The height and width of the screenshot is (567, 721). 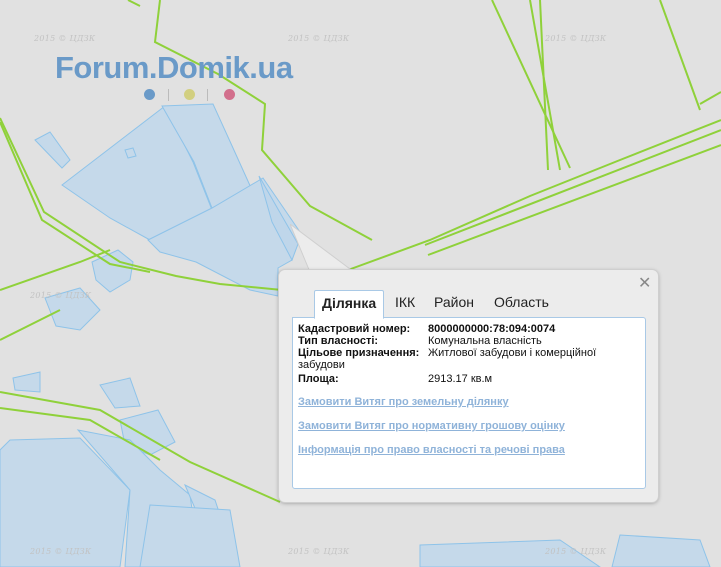 What do you see at coordinates (349, 304) in the screenshot?
I see `tab-parcel: Ділянка` at bounding box center [349, 304].